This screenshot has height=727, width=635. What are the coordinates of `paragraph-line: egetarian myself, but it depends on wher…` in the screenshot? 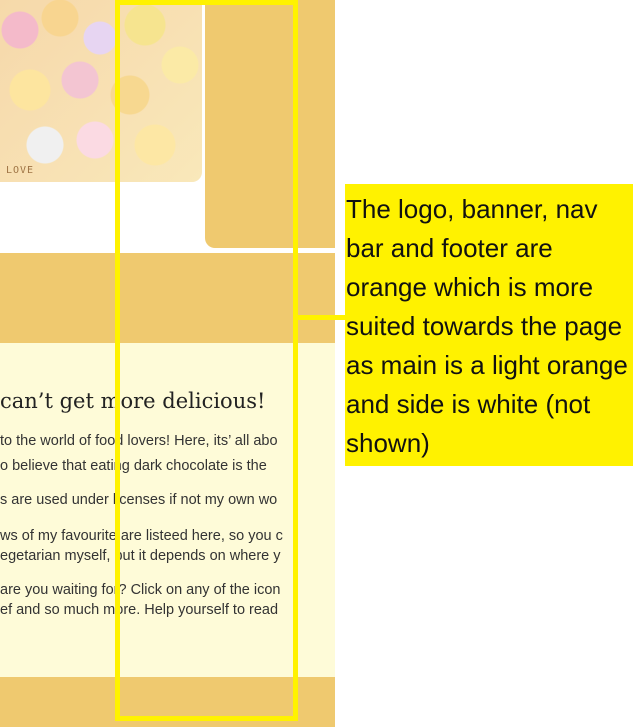 It's located at (140, 556).